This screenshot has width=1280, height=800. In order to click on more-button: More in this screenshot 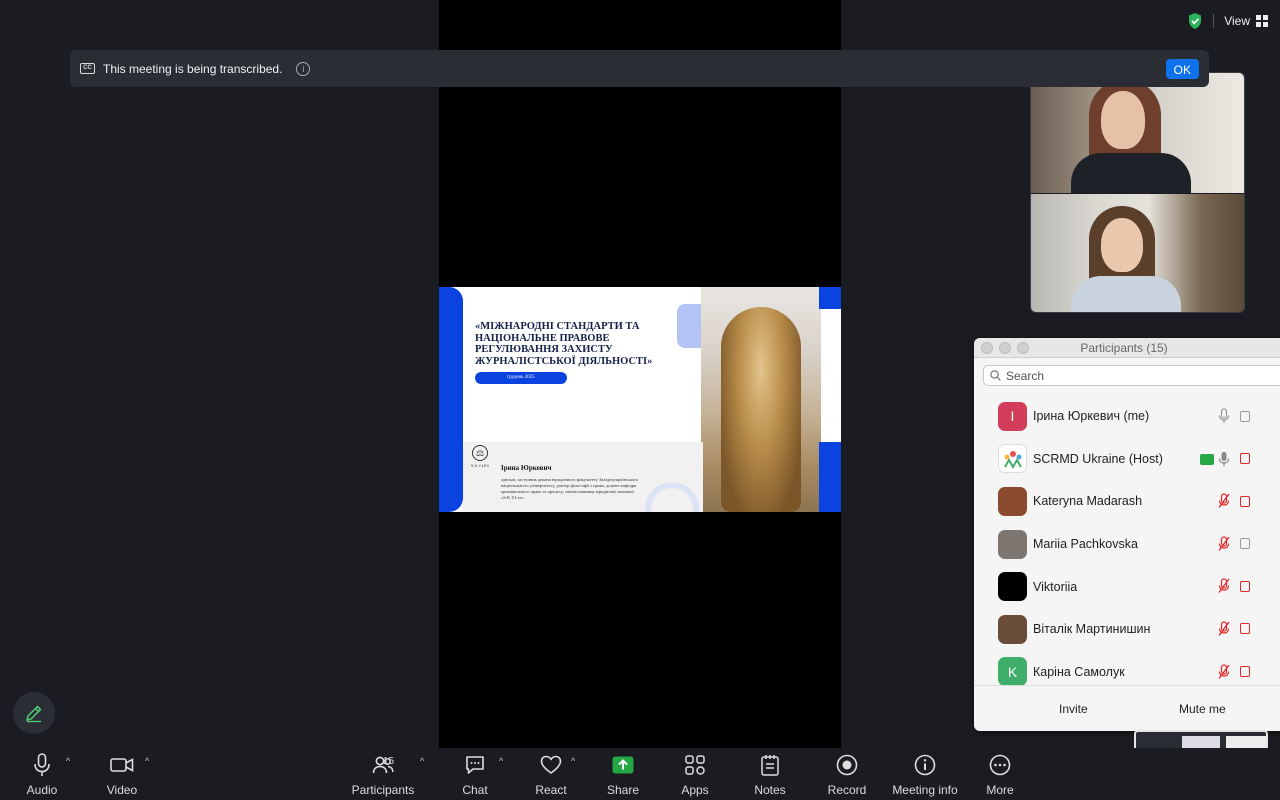, I will do `click(1000, 774)`.